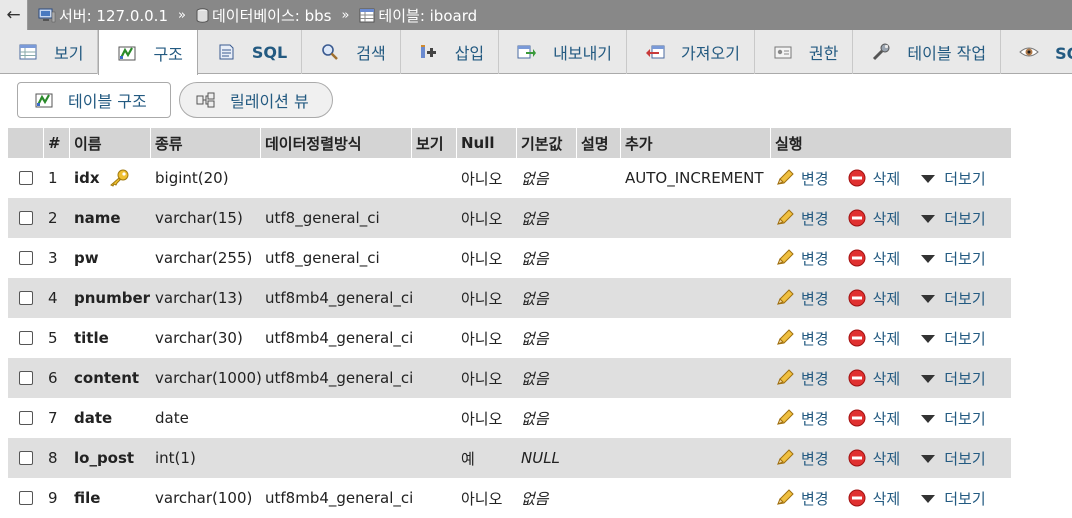  Describe the element at coordinates (418, 15) in the screenshot. I see `breadcrumb-table: 테이블: iboard` at that location.